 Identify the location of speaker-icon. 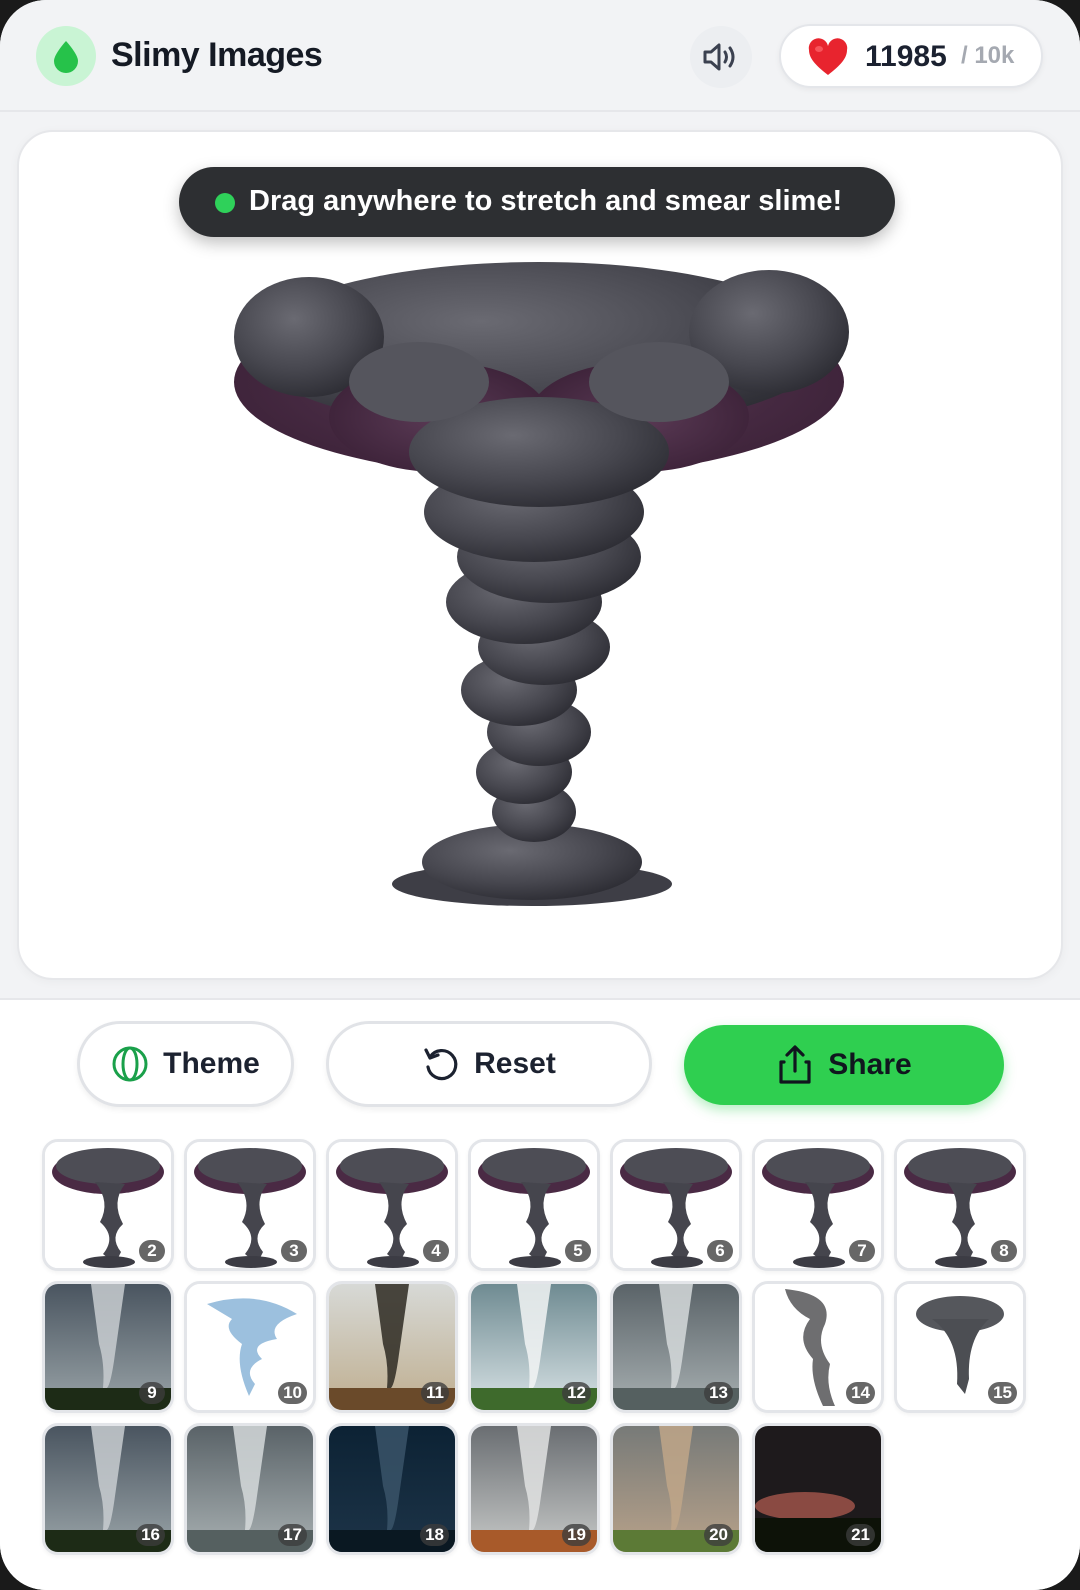
(719, 57).